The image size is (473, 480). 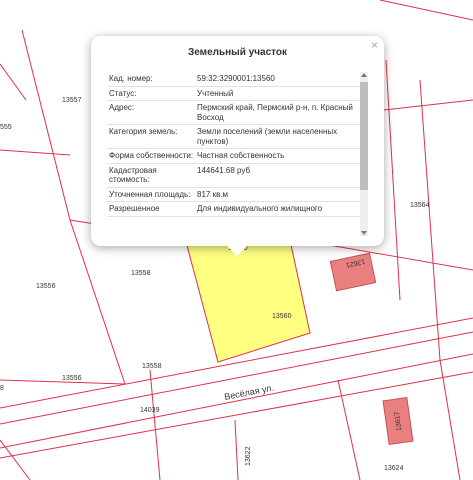 I want to click on property-value: 59:32:3290001:13560, so click(x=236, y=78).